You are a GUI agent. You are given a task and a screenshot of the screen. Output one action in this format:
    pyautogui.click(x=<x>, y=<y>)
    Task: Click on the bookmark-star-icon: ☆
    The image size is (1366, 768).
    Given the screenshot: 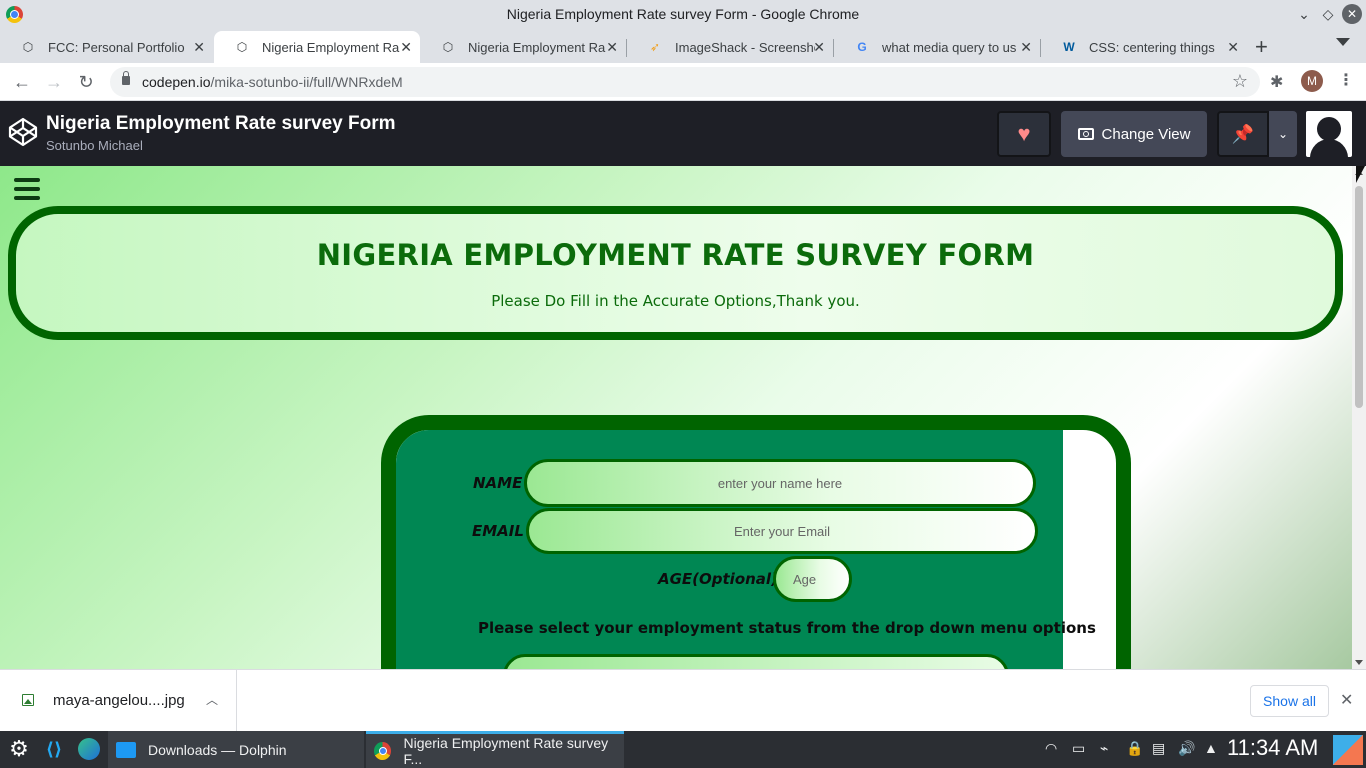 What is the action you would take?
    pyautogui.click(x=1240, y=81)
    